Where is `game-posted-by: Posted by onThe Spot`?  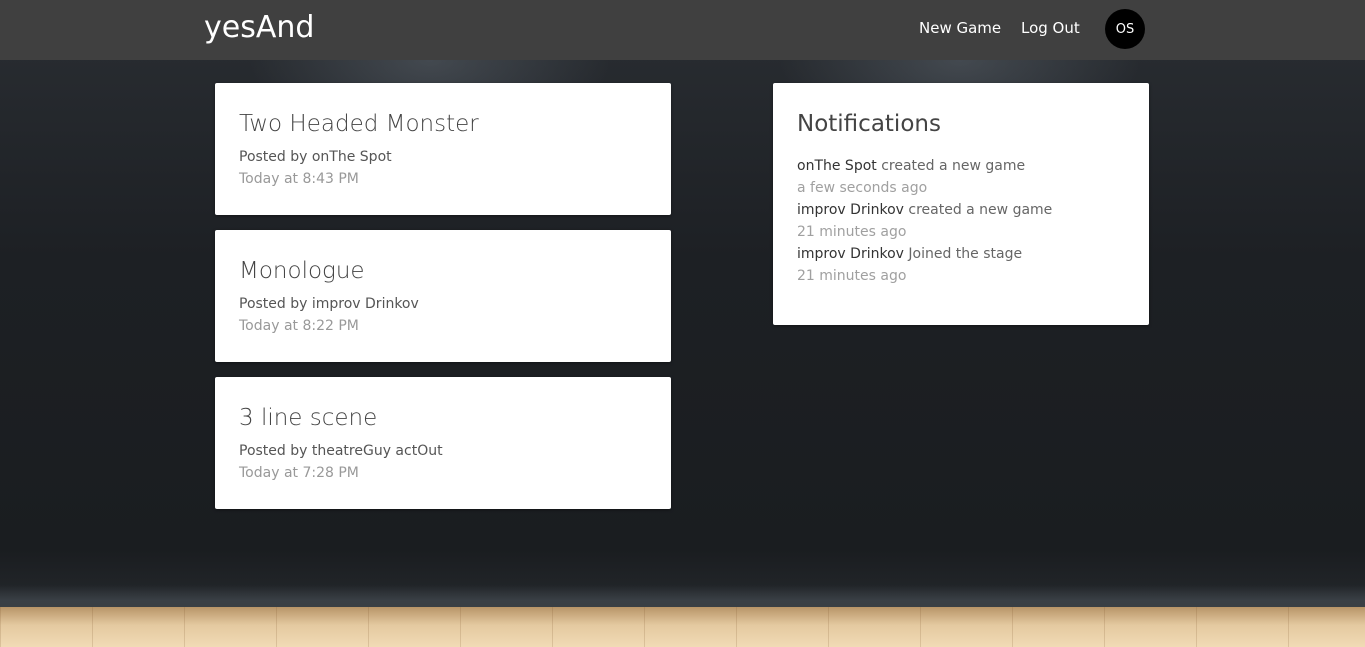
game-posted-by: Posted by onThe Spot is located at coordinates (315, 157).